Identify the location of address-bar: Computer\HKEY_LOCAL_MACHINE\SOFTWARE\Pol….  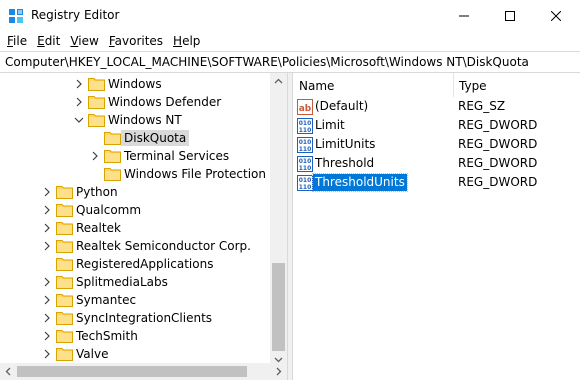
(290, 62).